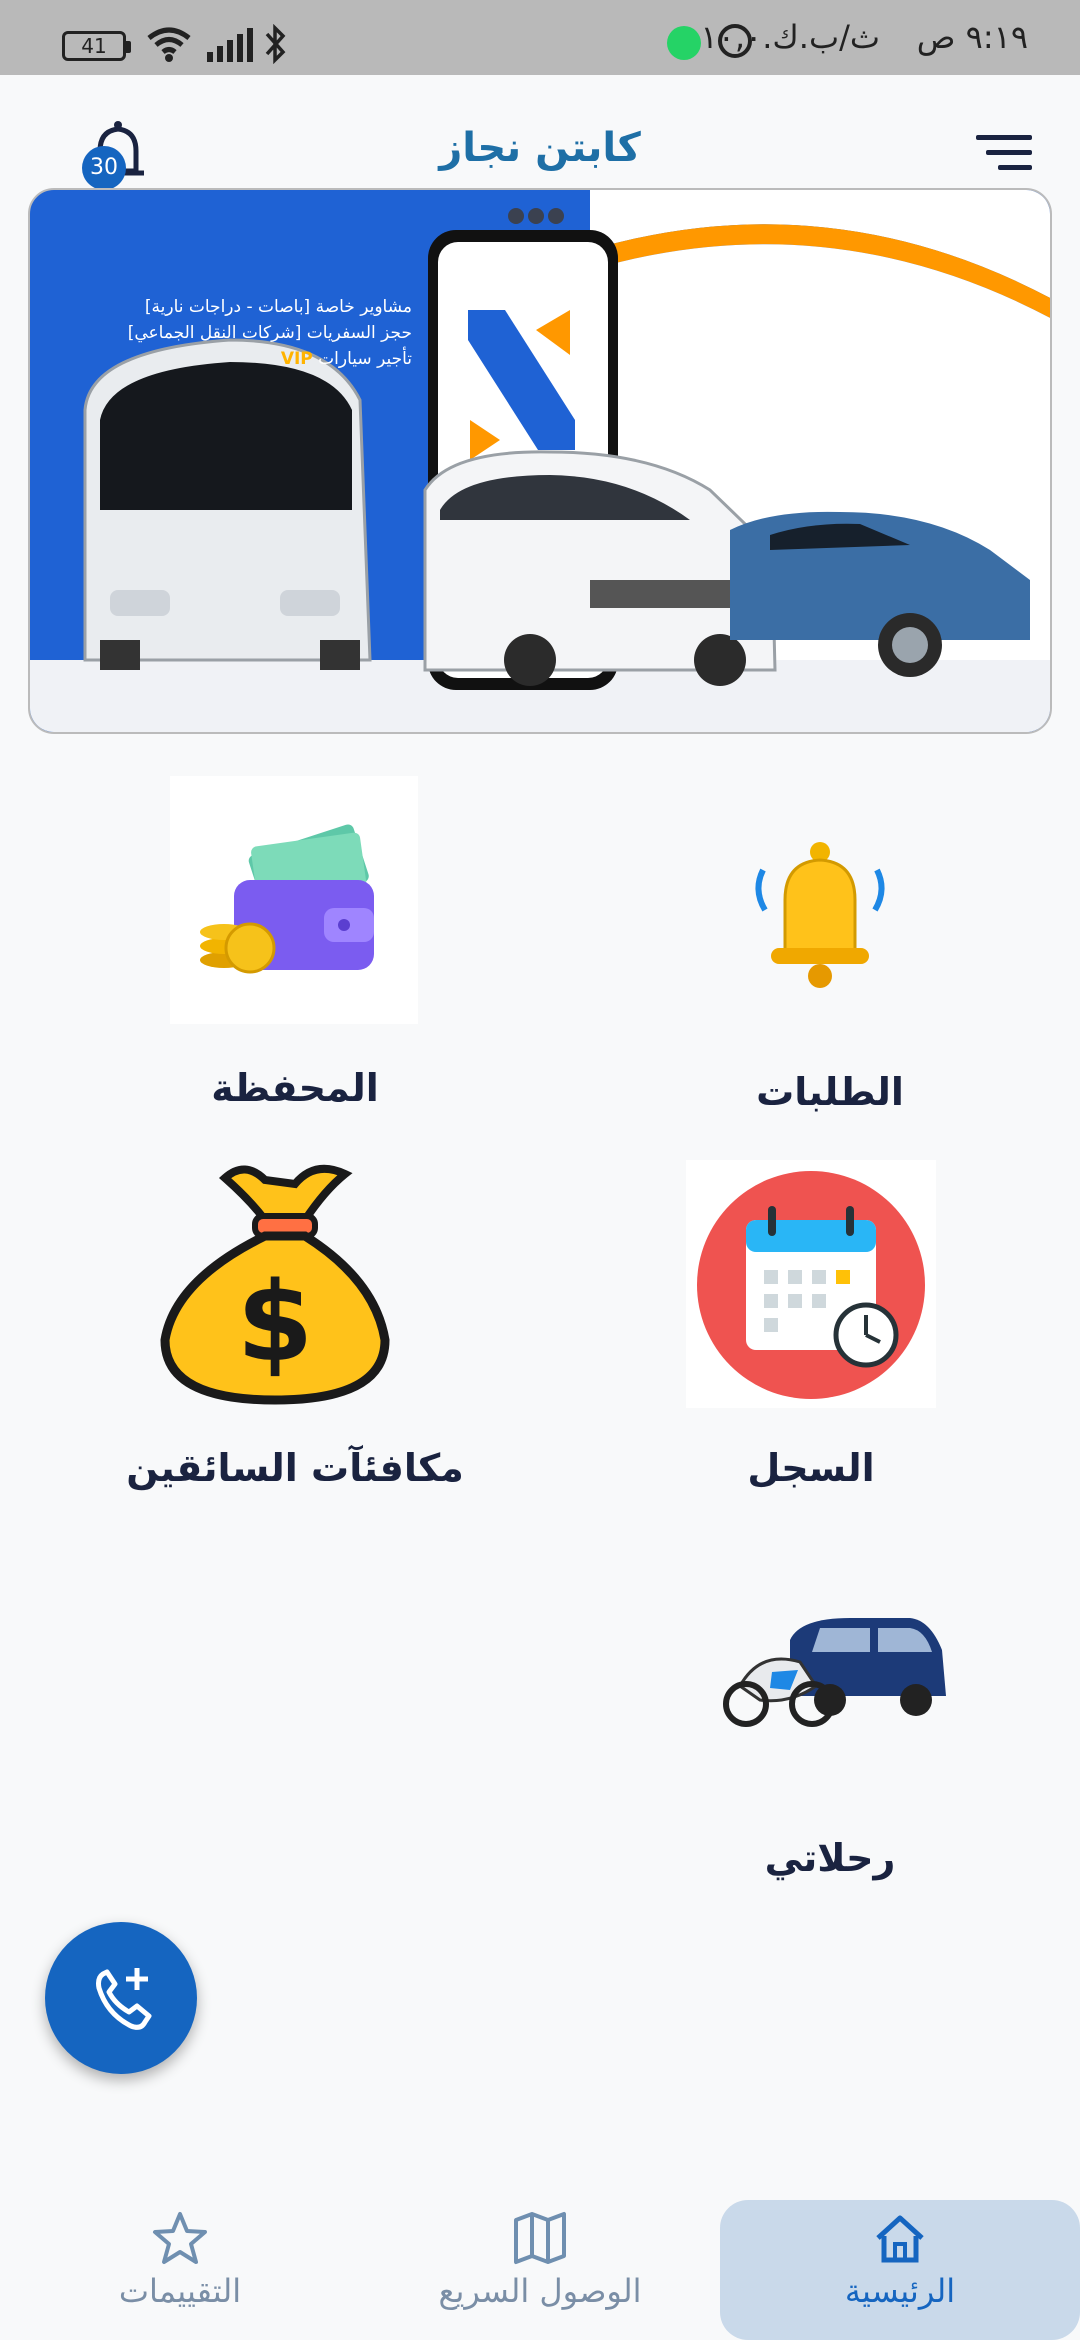 The width and height of the screenshot is (1080, 2340). I want to click on status-bar: 41 ث/ب.ك.١٠,٠ ٩:١٩ ص, so click(540, 37).